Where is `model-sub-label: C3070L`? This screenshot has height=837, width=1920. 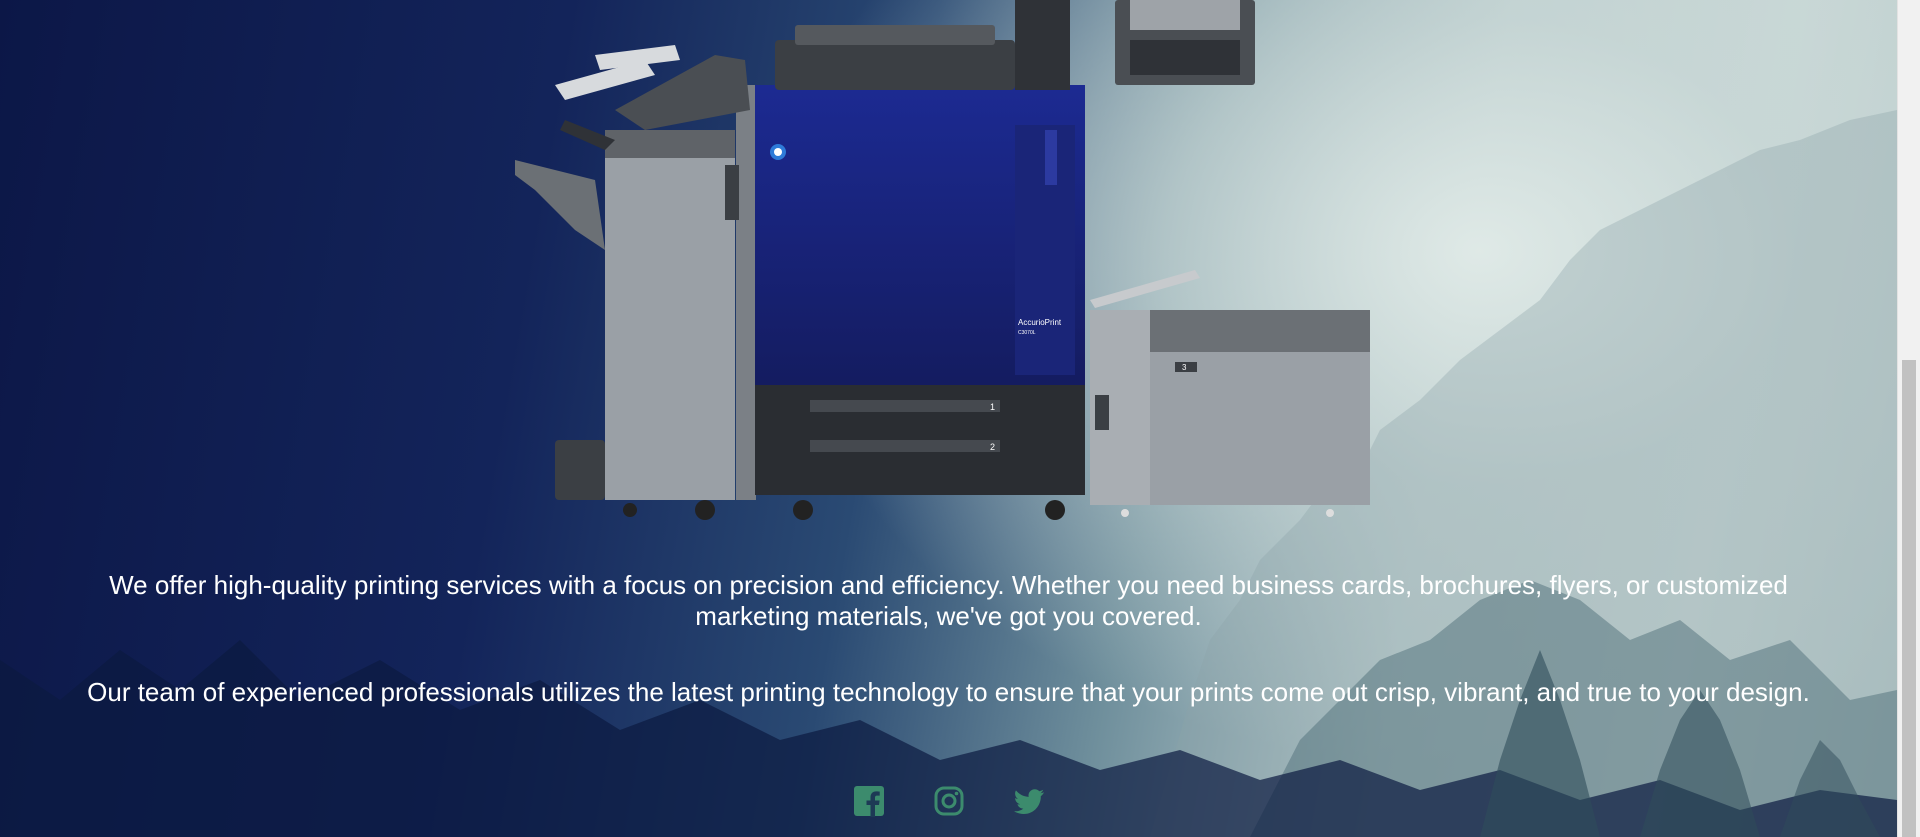 model-sub-label: C3070L is located at coordinates (1027, 333).